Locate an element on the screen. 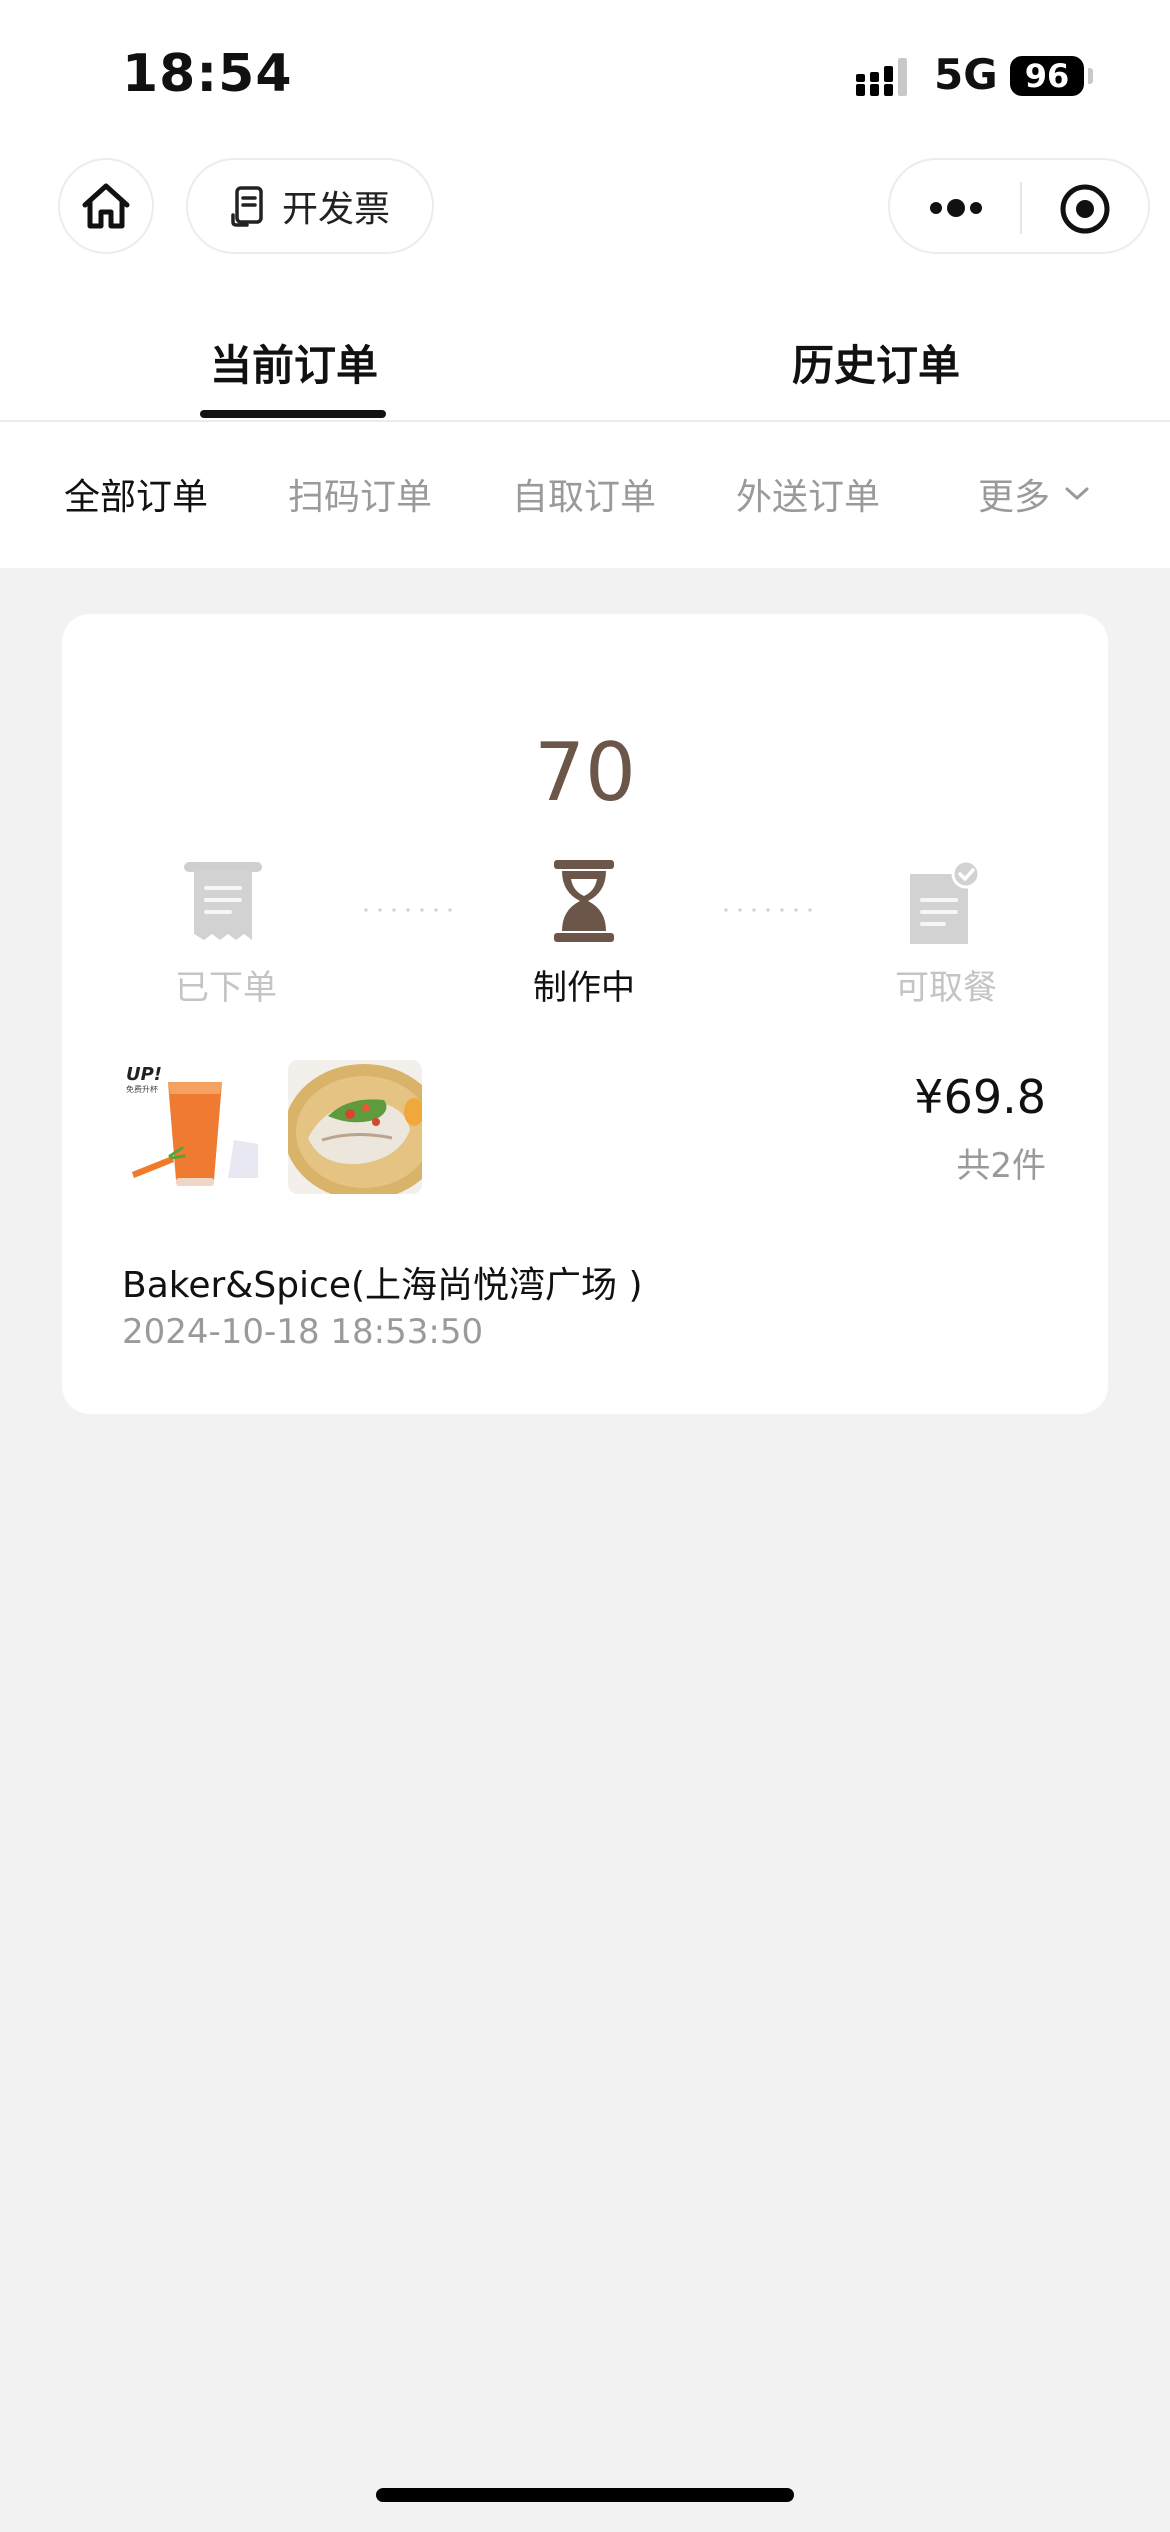 This screenshot has height=2532, width=1170. tab-active-indicator is located at coordinates (293, 414).